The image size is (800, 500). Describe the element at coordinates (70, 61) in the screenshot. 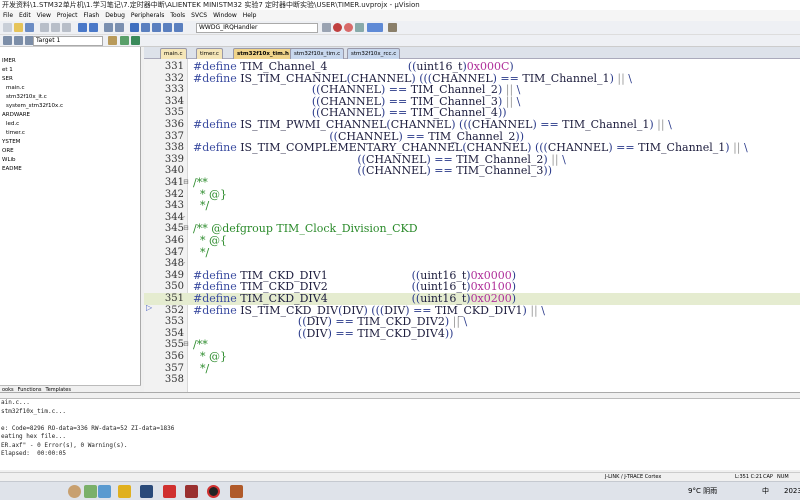

I see `tree-item: IMER` at that location.